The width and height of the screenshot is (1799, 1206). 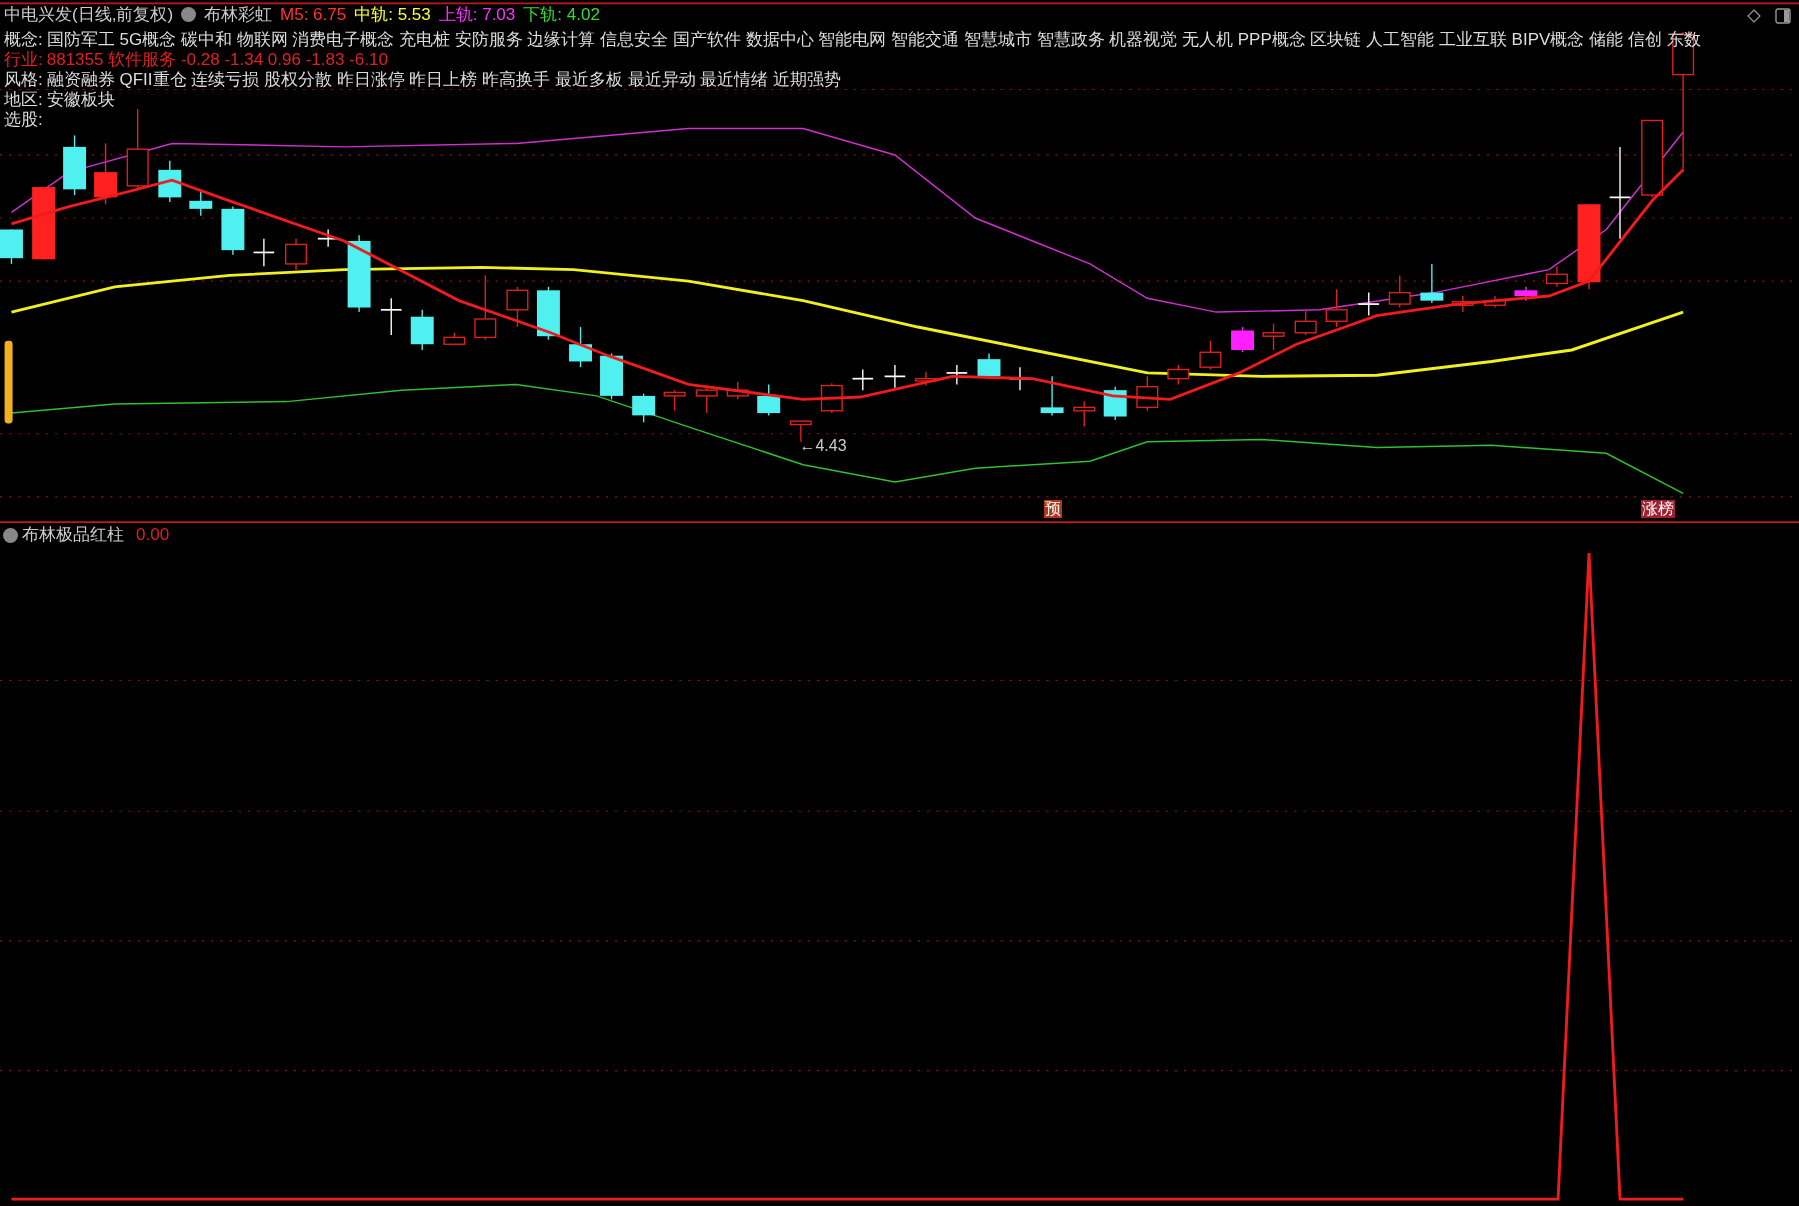 What do you see at coordinates (238, 15) in the screenshot?
I see `indicator-name: 布林彩虹` at bounding box center [238, 15].